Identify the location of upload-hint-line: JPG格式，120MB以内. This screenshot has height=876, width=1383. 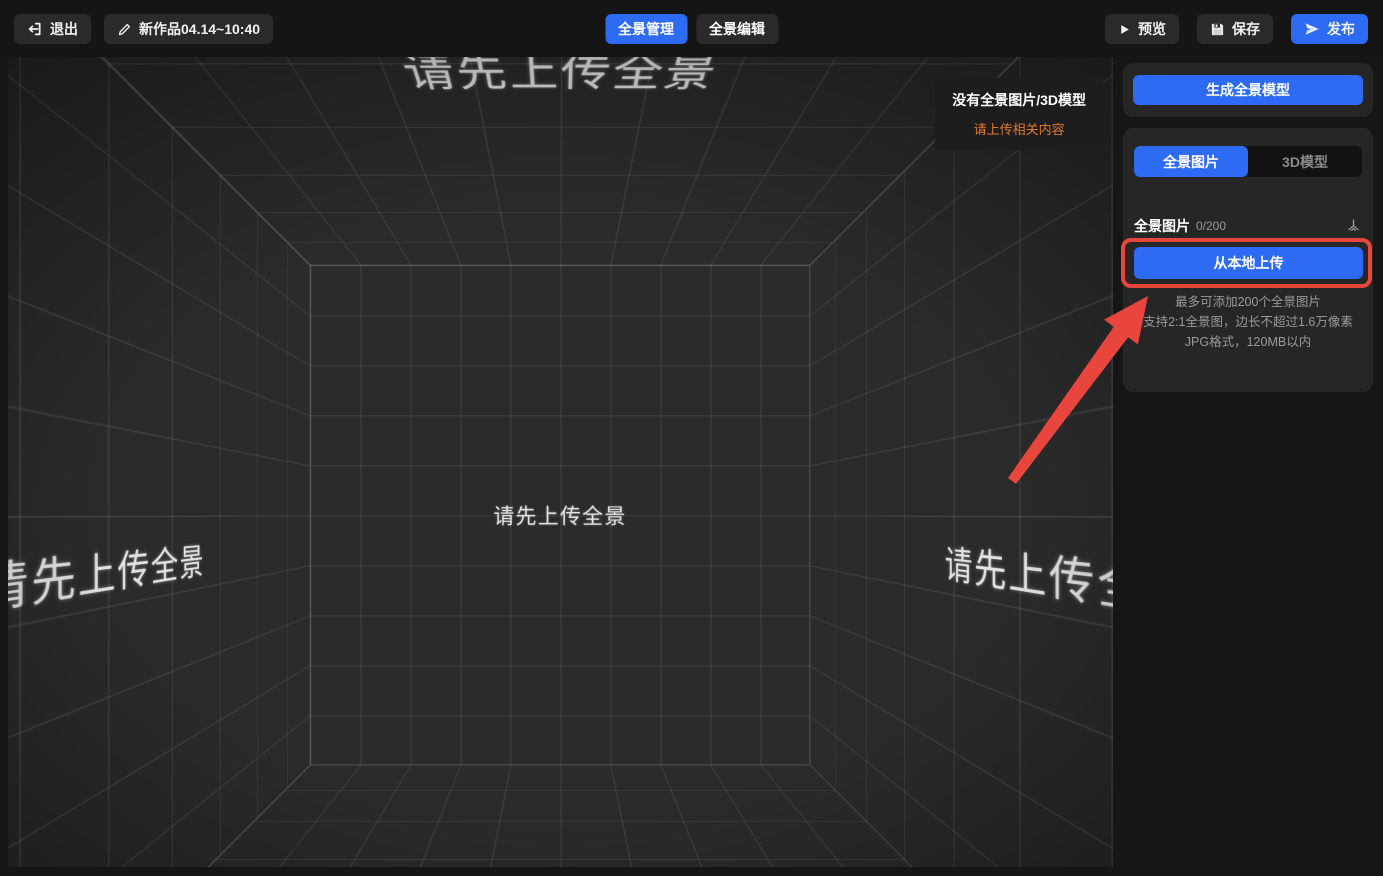
(1248, 342).